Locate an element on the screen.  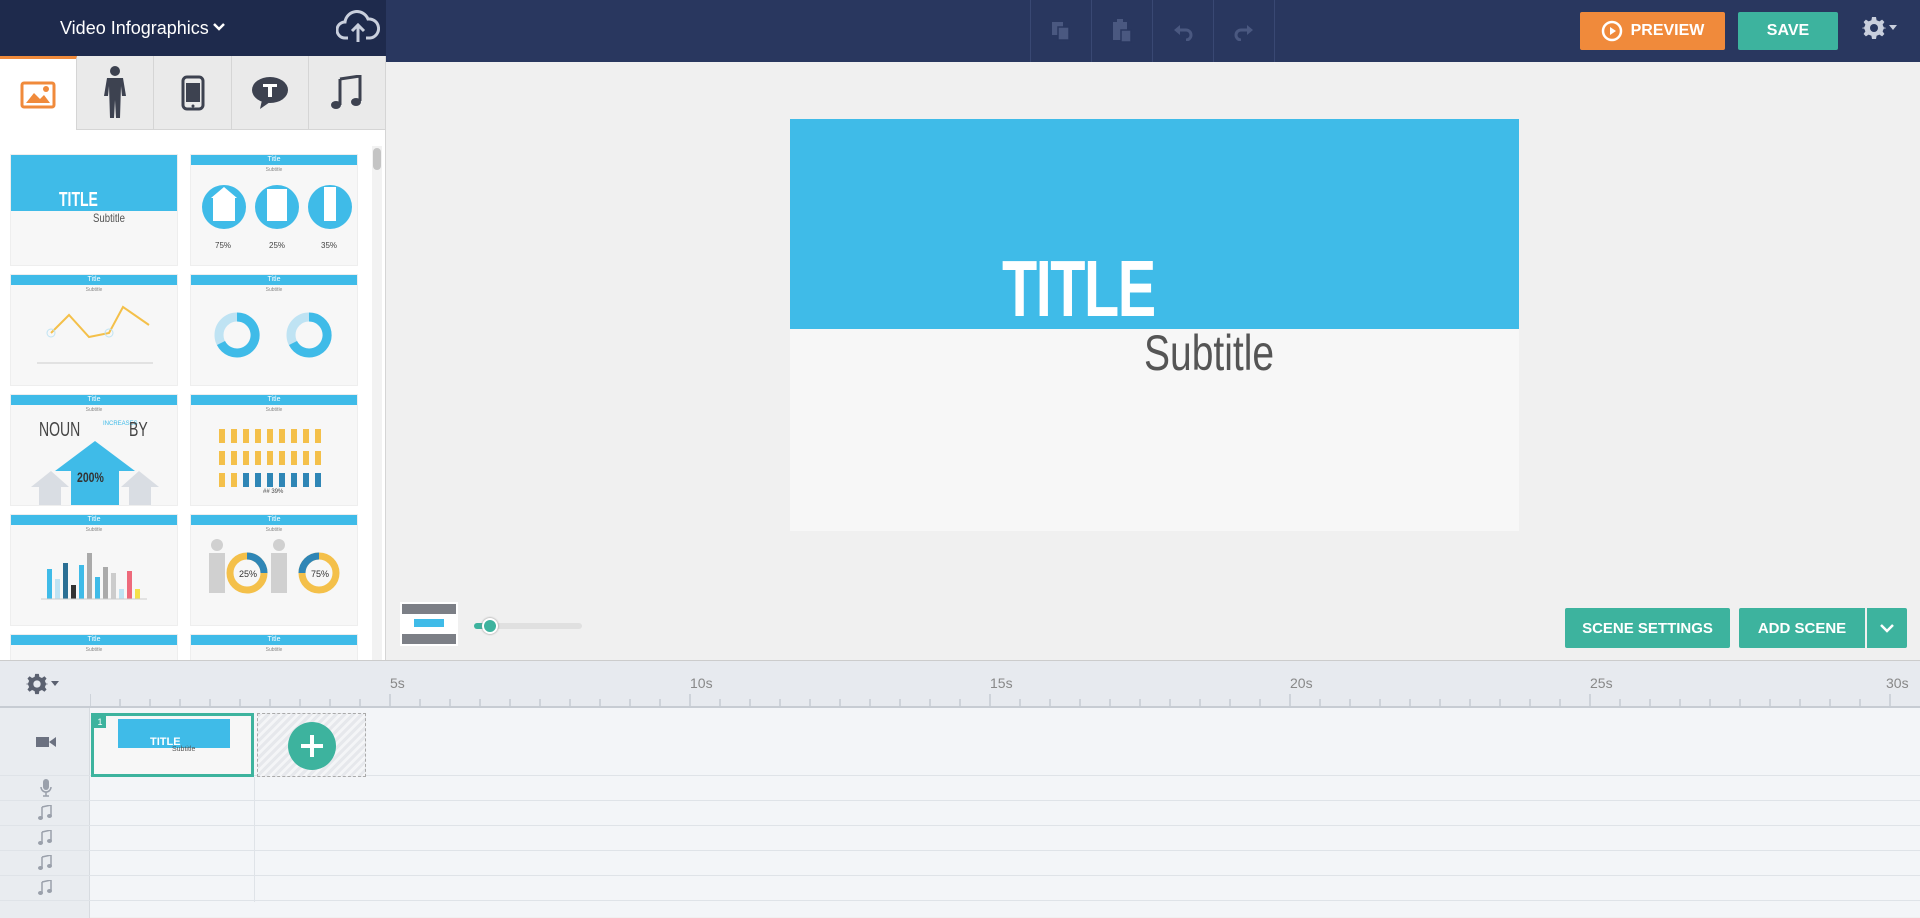
tab-characters is located at coordinates (116, 93).